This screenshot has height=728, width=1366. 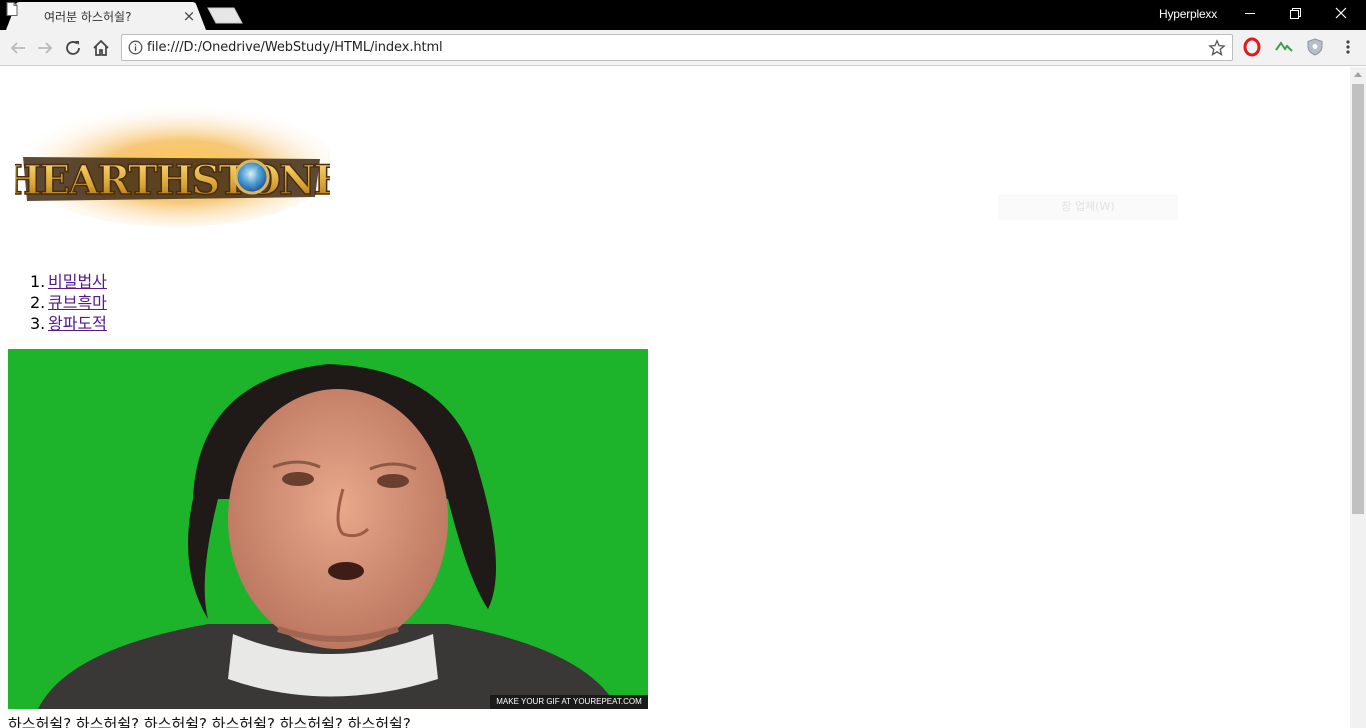 What do you see at coordinates (189, 16) in the screenshot?
I see `tab-close-icon: ×` at bounding box center [189, 16].